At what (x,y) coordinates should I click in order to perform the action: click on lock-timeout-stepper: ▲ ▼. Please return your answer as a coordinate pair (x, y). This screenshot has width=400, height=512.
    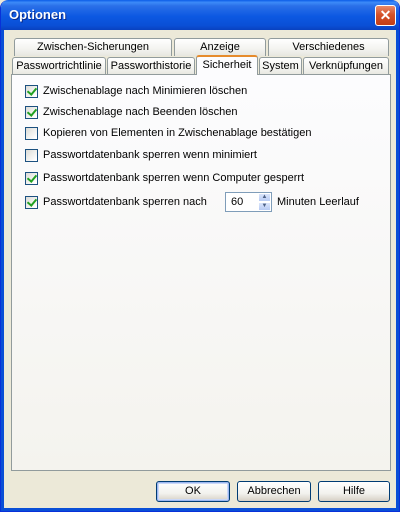
    Looking at the image, I should click on (265, 202).